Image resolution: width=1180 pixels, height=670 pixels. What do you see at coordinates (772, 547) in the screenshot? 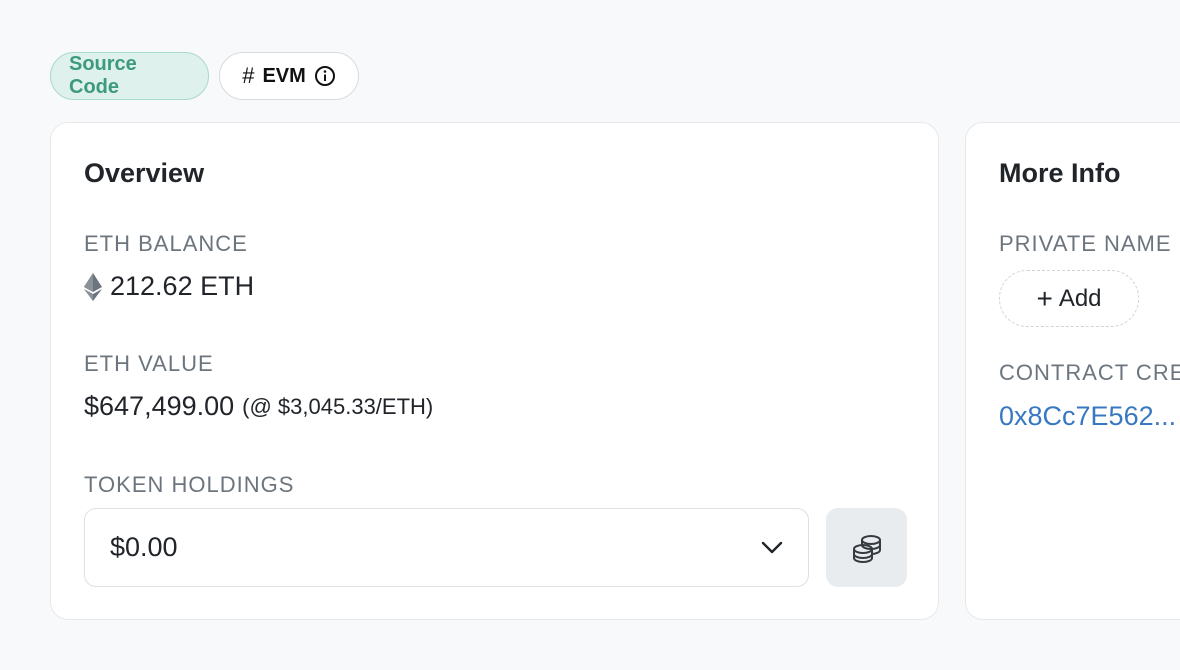
I see `chevron-down-icon` at bounding box center [772, 547].